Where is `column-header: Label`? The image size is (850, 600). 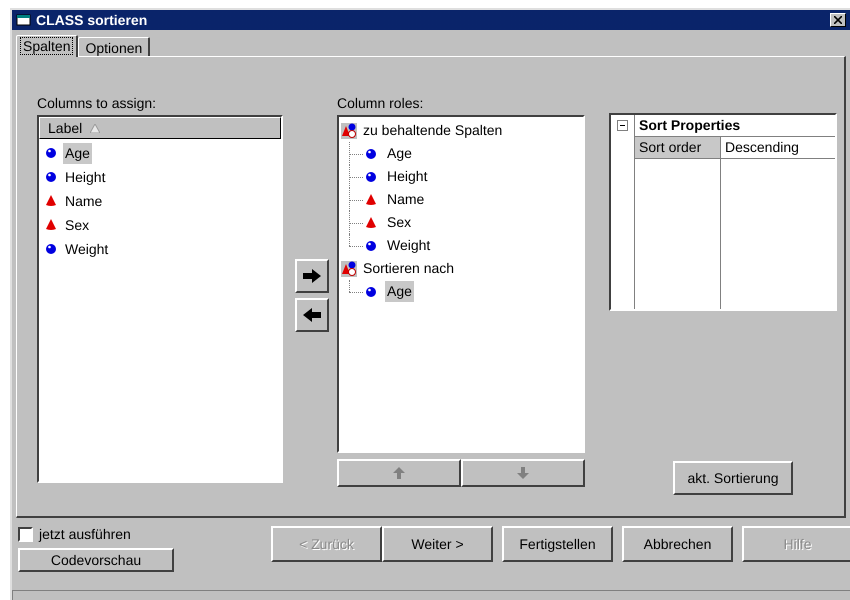
column-header: Label is located at coordinates (160, 128).